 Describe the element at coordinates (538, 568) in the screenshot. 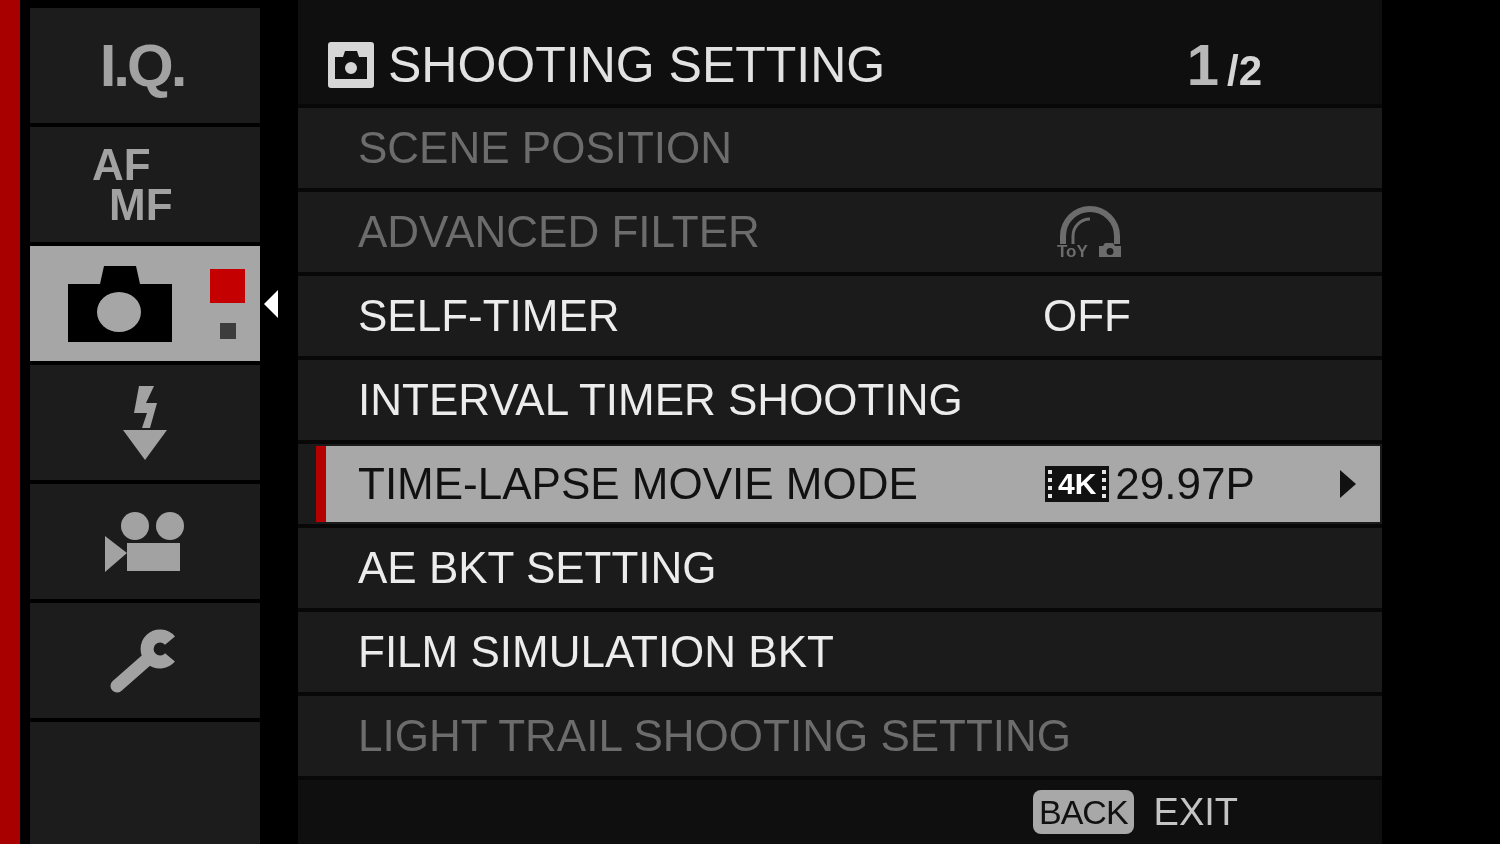

I see `item-label: AE BKT SETTING` at that location.